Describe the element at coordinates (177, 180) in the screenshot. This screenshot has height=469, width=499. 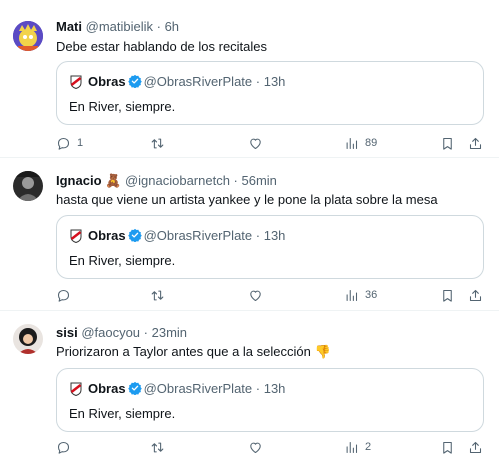
I see `user-handle: @ignaciobarnetch` at that location.